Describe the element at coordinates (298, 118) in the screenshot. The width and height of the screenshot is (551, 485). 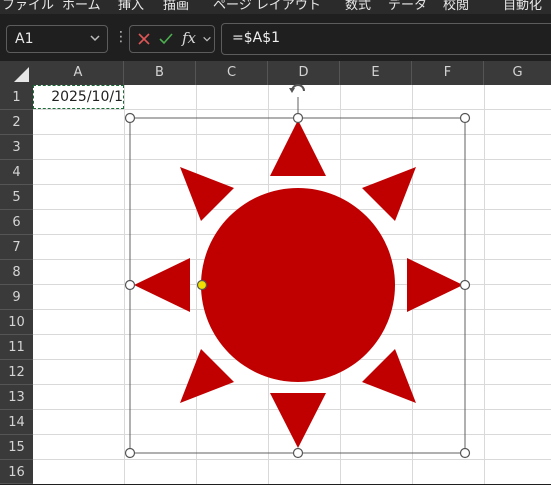
I see `resize-handle-top` at that location.